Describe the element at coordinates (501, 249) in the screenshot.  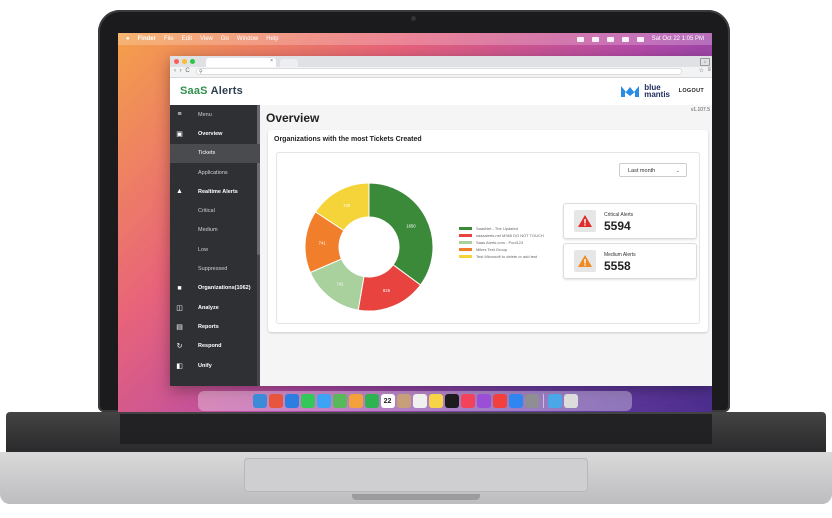
I see `legend-item: Mikes Test Group` at that location.